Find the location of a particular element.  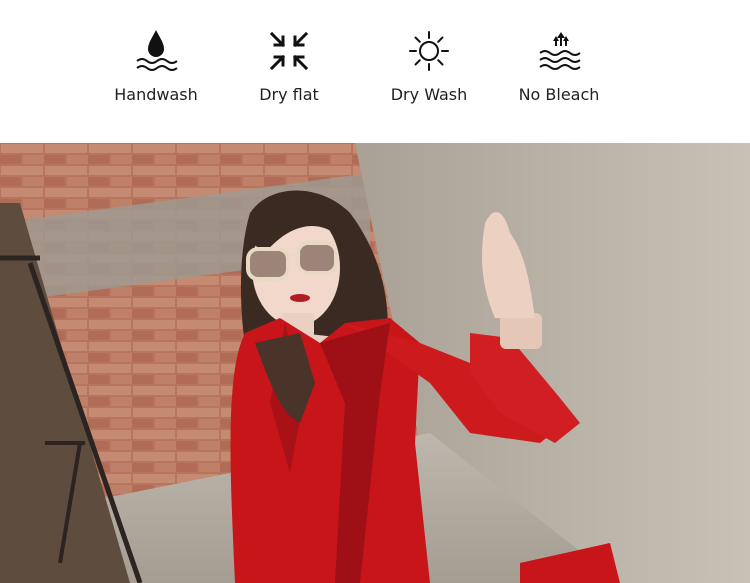

care-label-dry-wash: Dry Wash is located at coordinates (429, 94).